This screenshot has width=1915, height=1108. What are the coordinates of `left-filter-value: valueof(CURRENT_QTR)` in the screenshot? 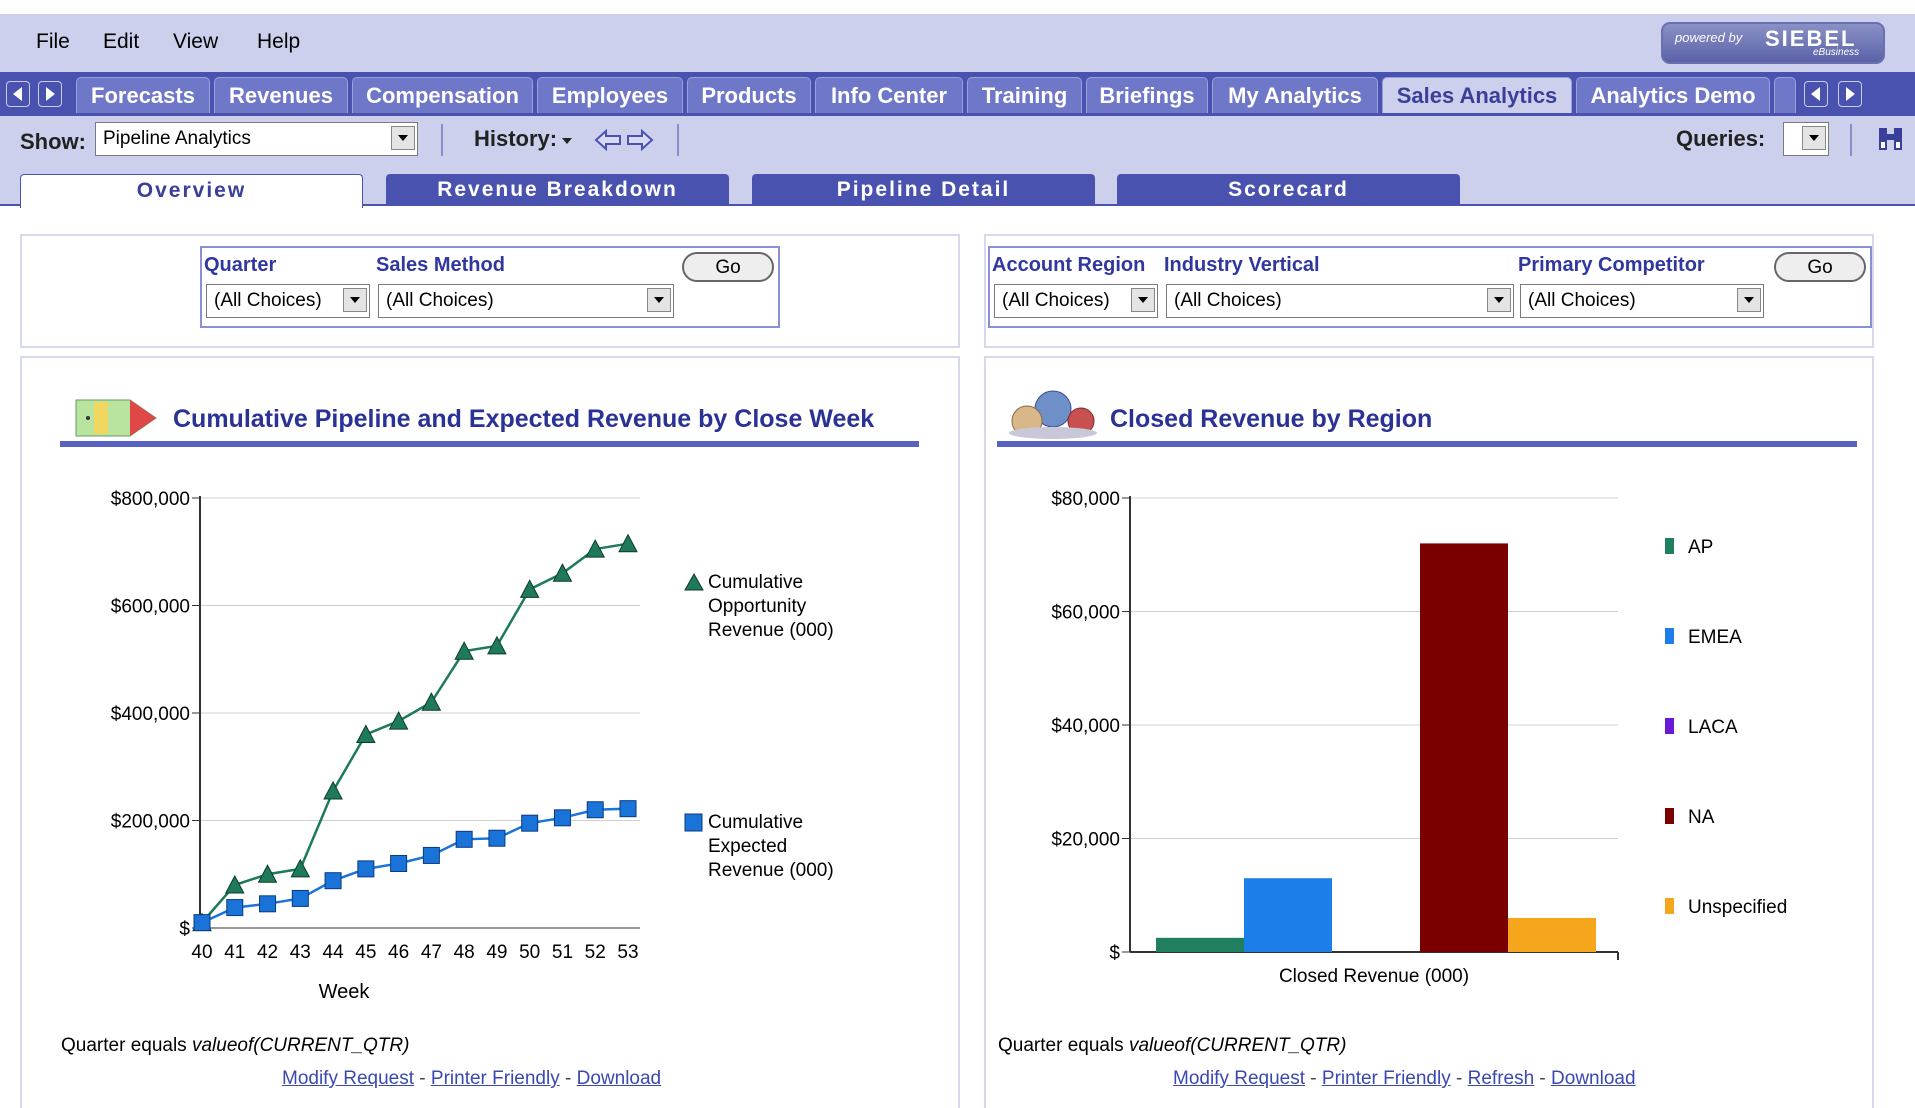 It's located at (300, 1045).